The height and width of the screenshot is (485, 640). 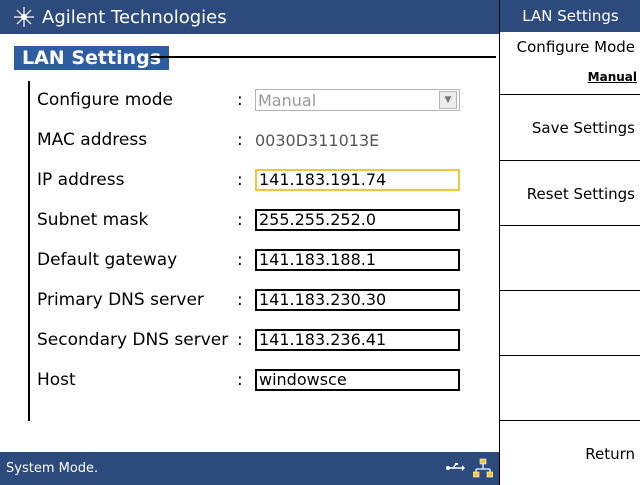 I want to click on ip-address-row: IP address : 141.183.191.74, so click(x=248, y=180).